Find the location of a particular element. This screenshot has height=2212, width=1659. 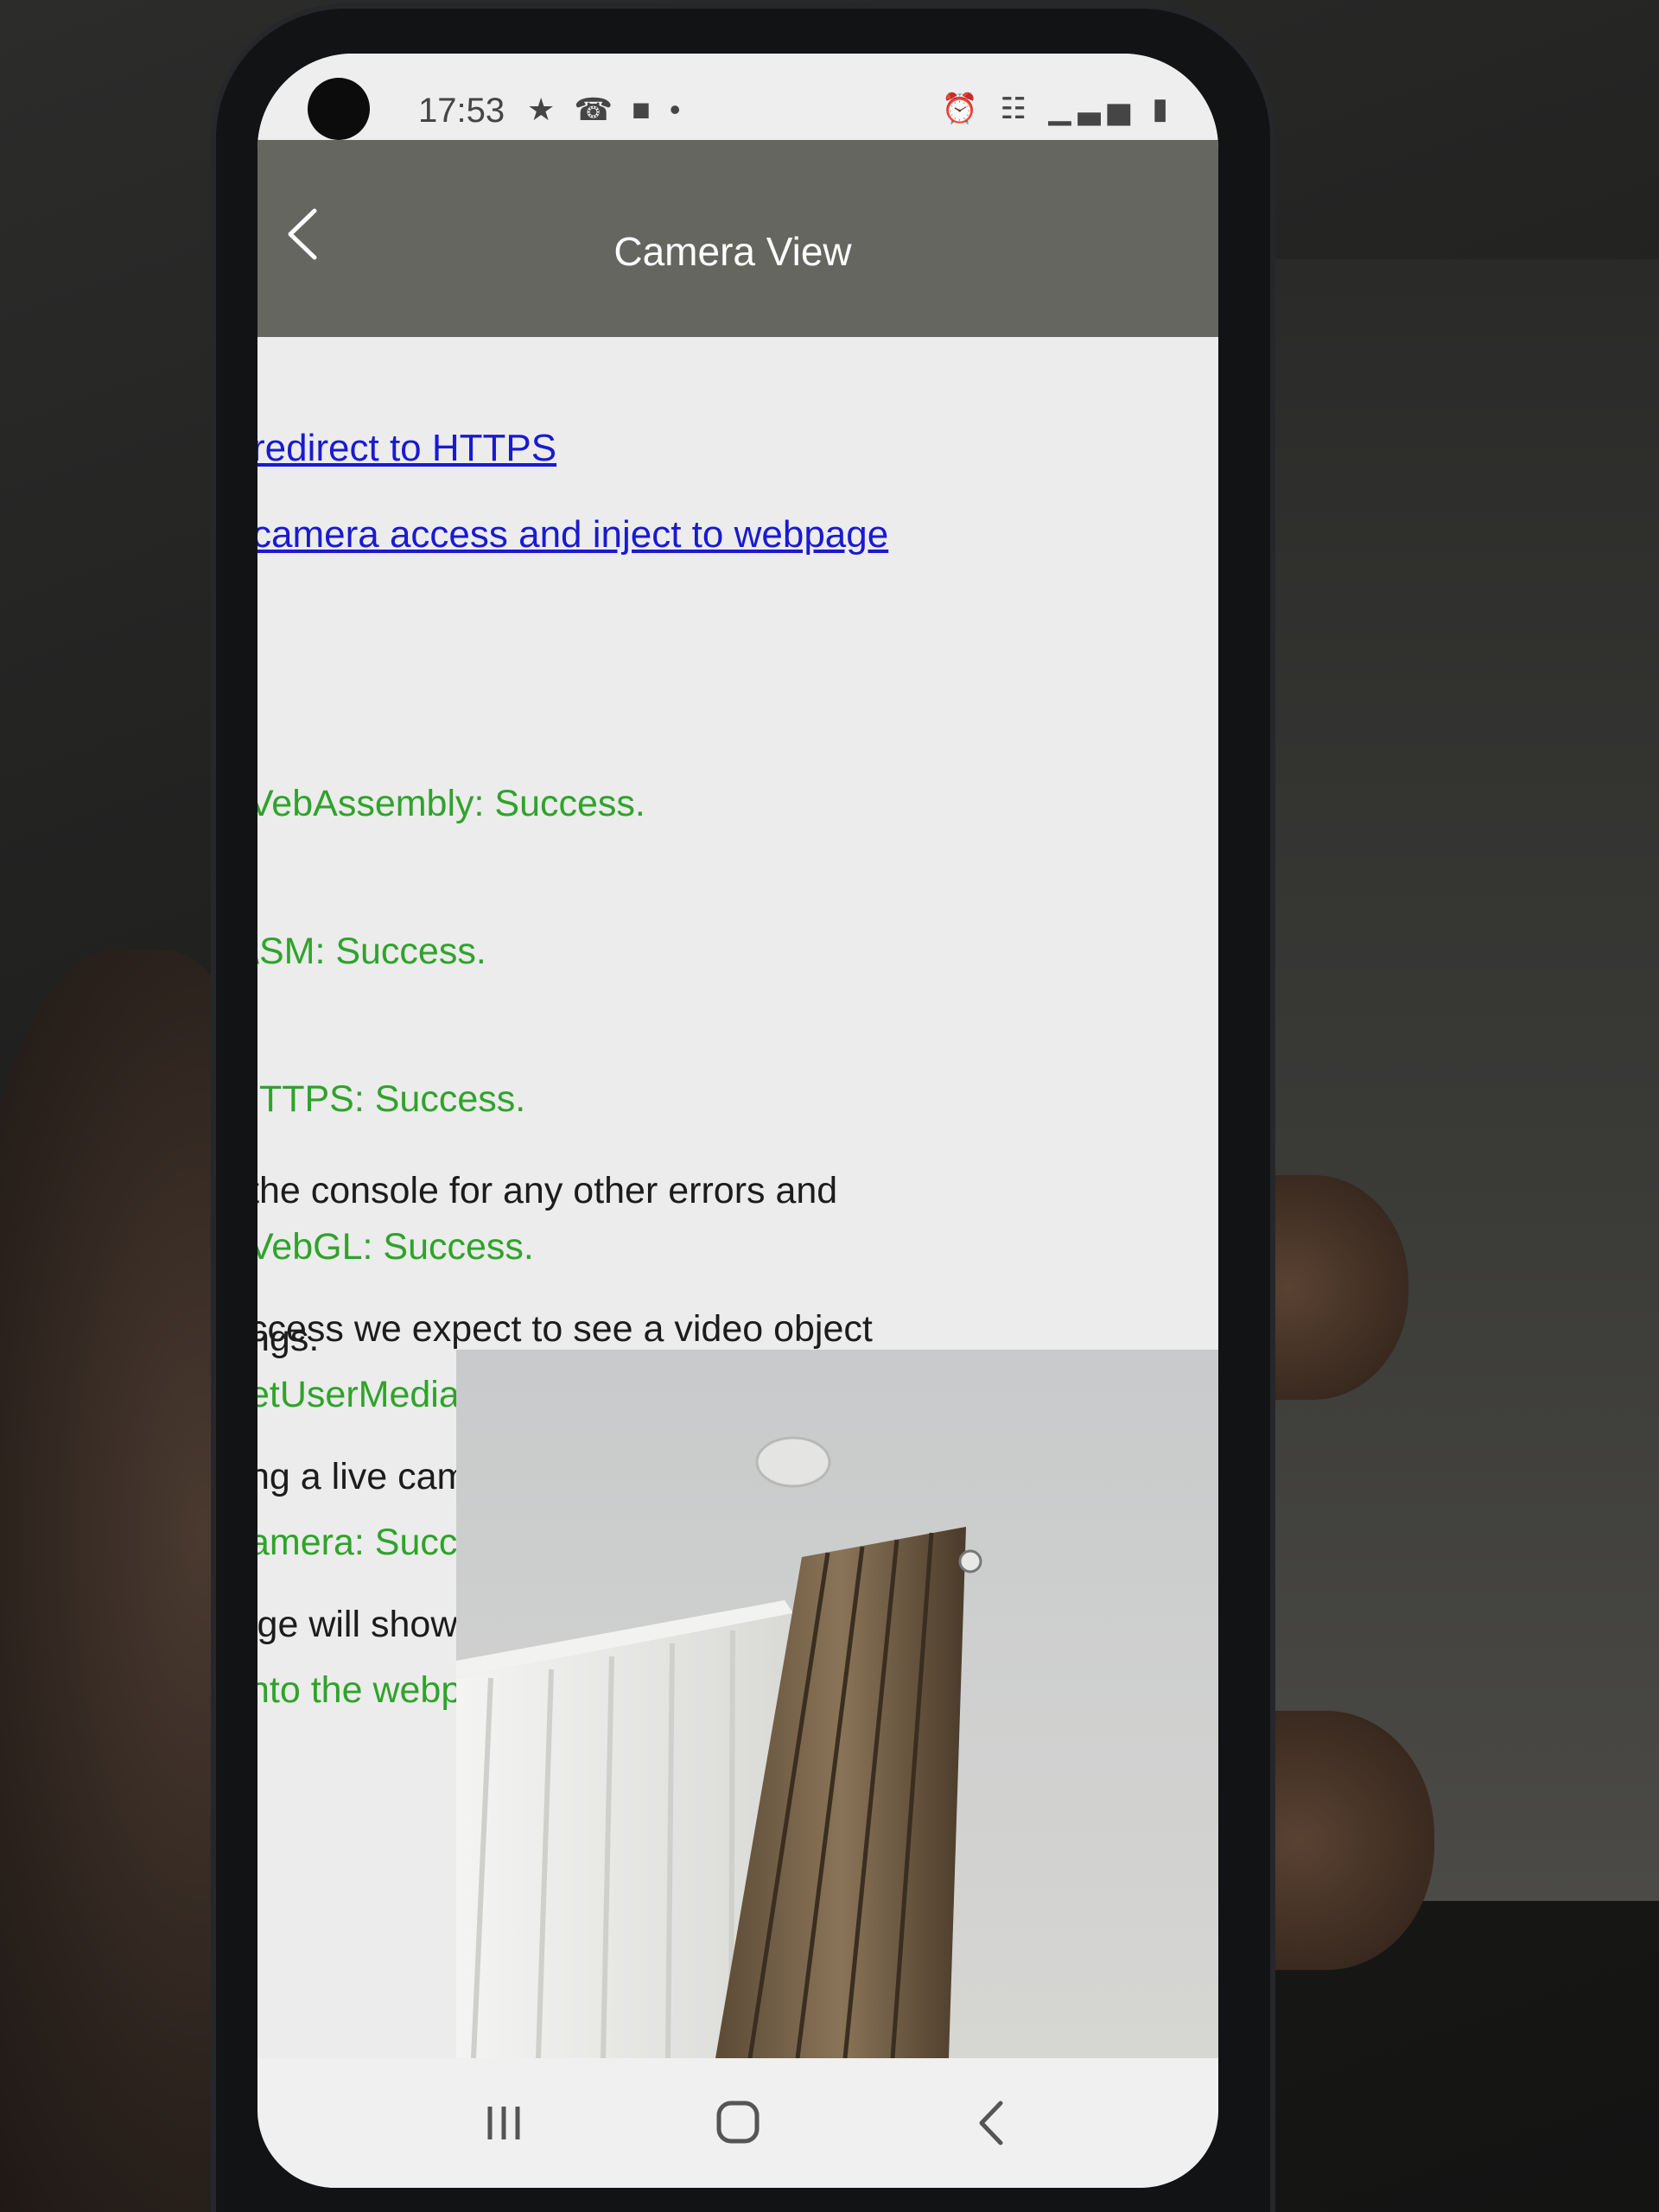

navigation-bar is located at coordinates (737, 2123).